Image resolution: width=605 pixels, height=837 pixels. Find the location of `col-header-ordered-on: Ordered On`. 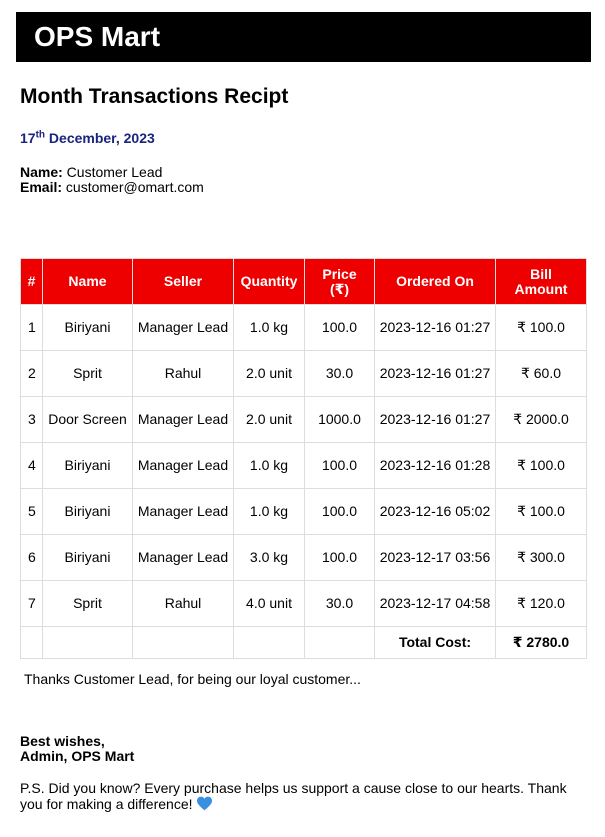

col-header-ordered-on: Ordered On is located at coordinates (435, 281).